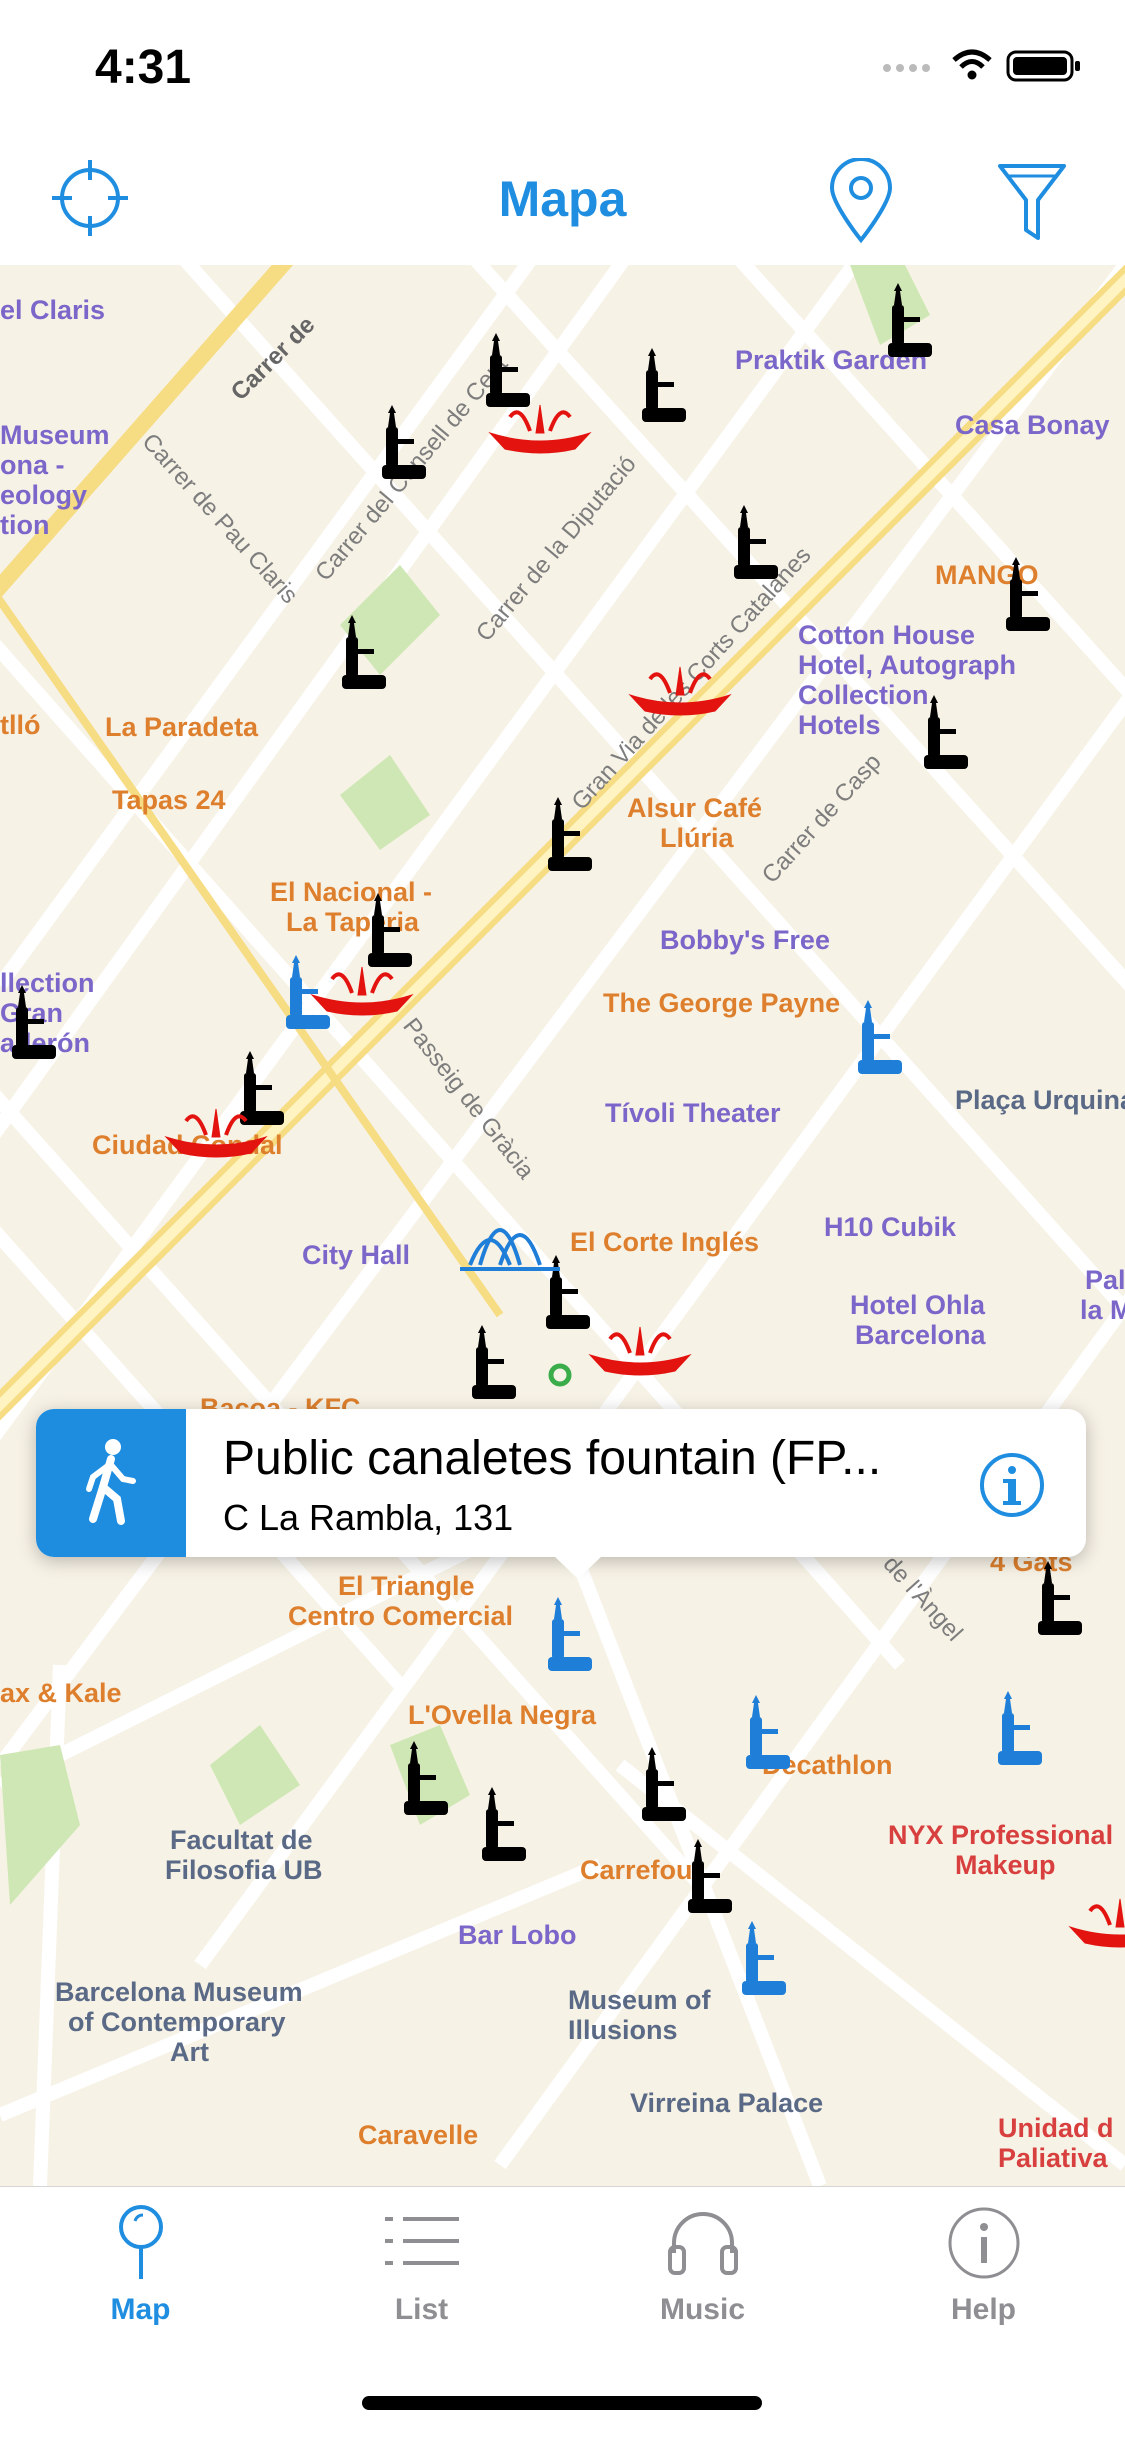  Describe the element at coordinates (1043, 66) in the screenshot. I see `battery-icon` at that location.